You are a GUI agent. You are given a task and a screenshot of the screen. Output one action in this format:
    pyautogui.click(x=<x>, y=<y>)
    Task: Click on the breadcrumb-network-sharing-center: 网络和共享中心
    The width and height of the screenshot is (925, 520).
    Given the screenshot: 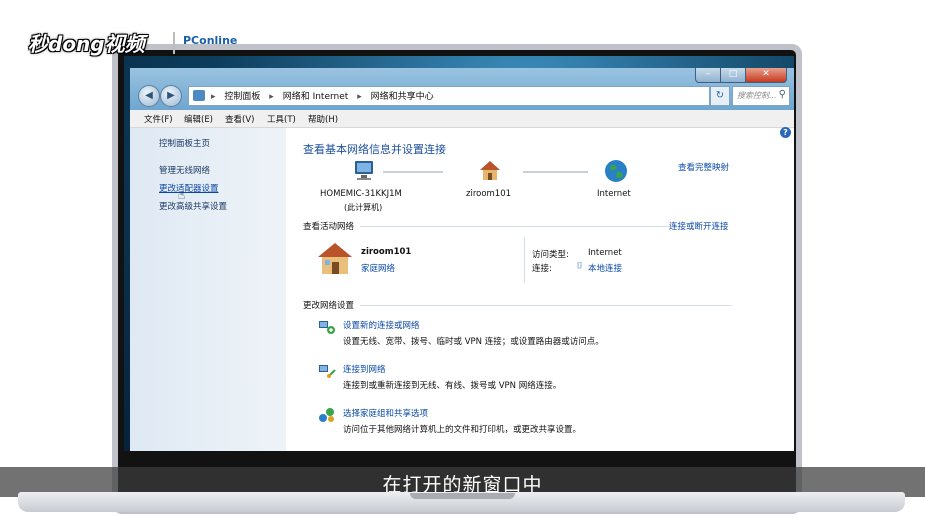 What is the action you would take?
    pyautogui.click(x=402, y=97)
    